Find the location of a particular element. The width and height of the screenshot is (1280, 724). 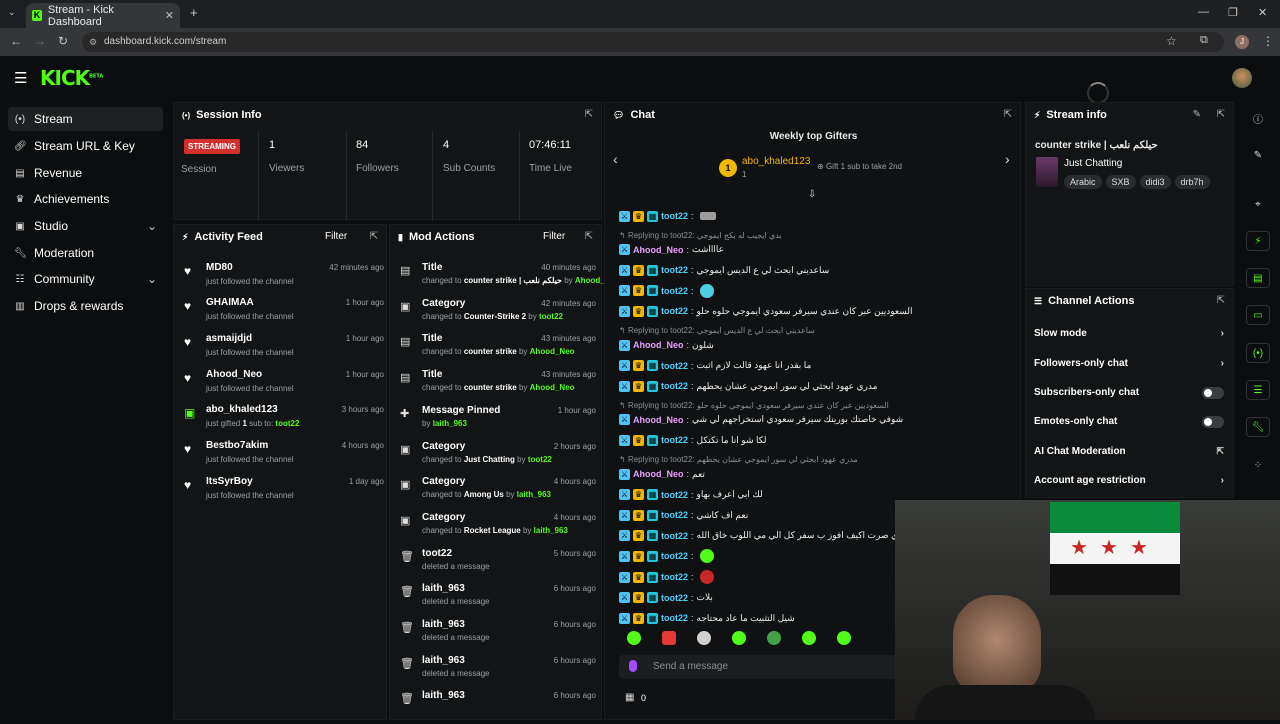

profile-avatar: J is located at coordinates (1242, 42).